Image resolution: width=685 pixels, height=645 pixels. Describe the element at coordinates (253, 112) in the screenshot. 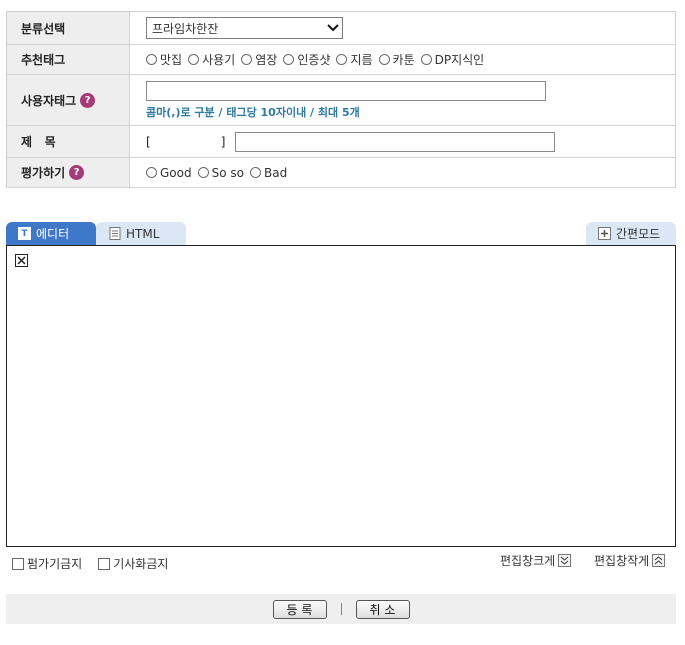

I see `user-tag-hint: 콤마(,)로 구분 / 태그당 10자이내 / 최대 5개` at that location.